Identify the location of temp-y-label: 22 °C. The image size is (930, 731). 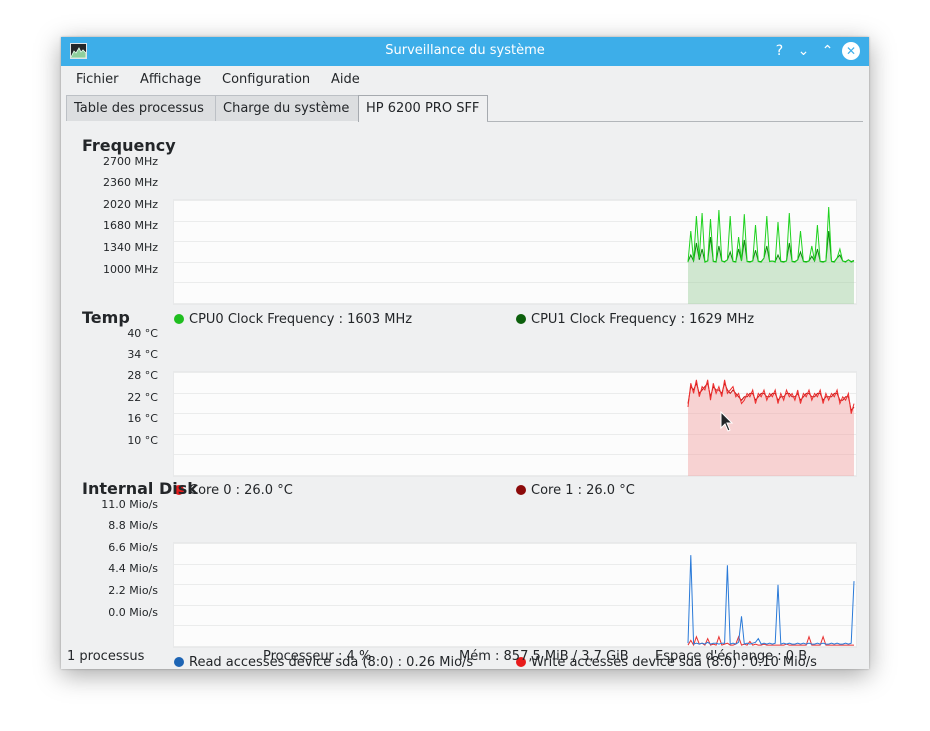
(142, 397).